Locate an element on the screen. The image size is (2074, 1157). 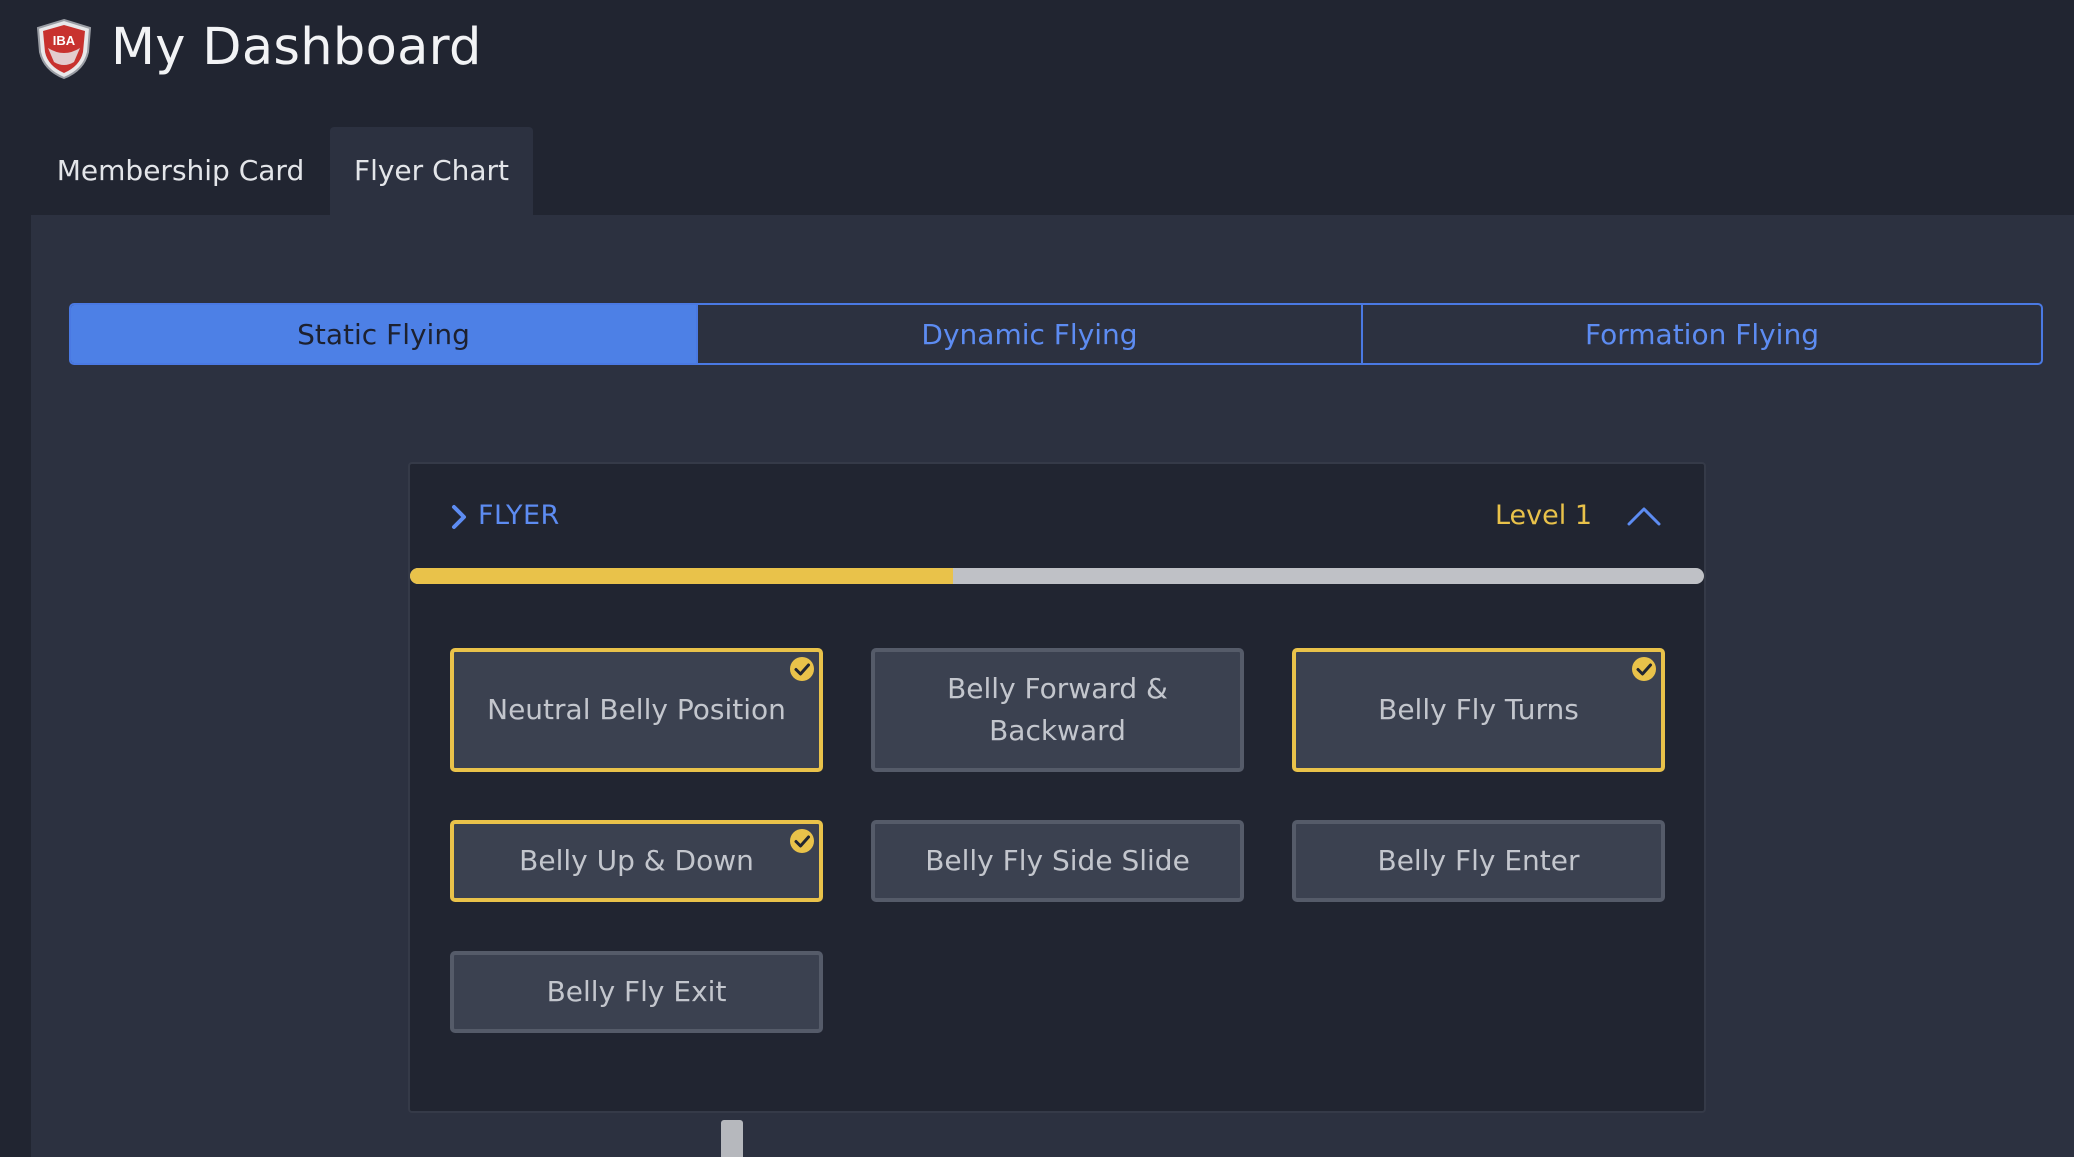
logo-text: IBA is located at coordinates (64, 40).